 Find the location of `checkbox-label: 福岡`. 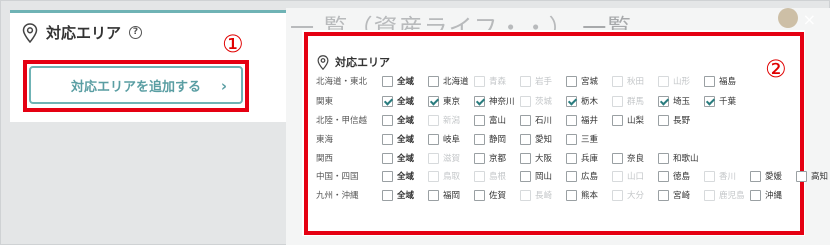

checkbox-label: 福岡 is located at coordinates (452, 196).